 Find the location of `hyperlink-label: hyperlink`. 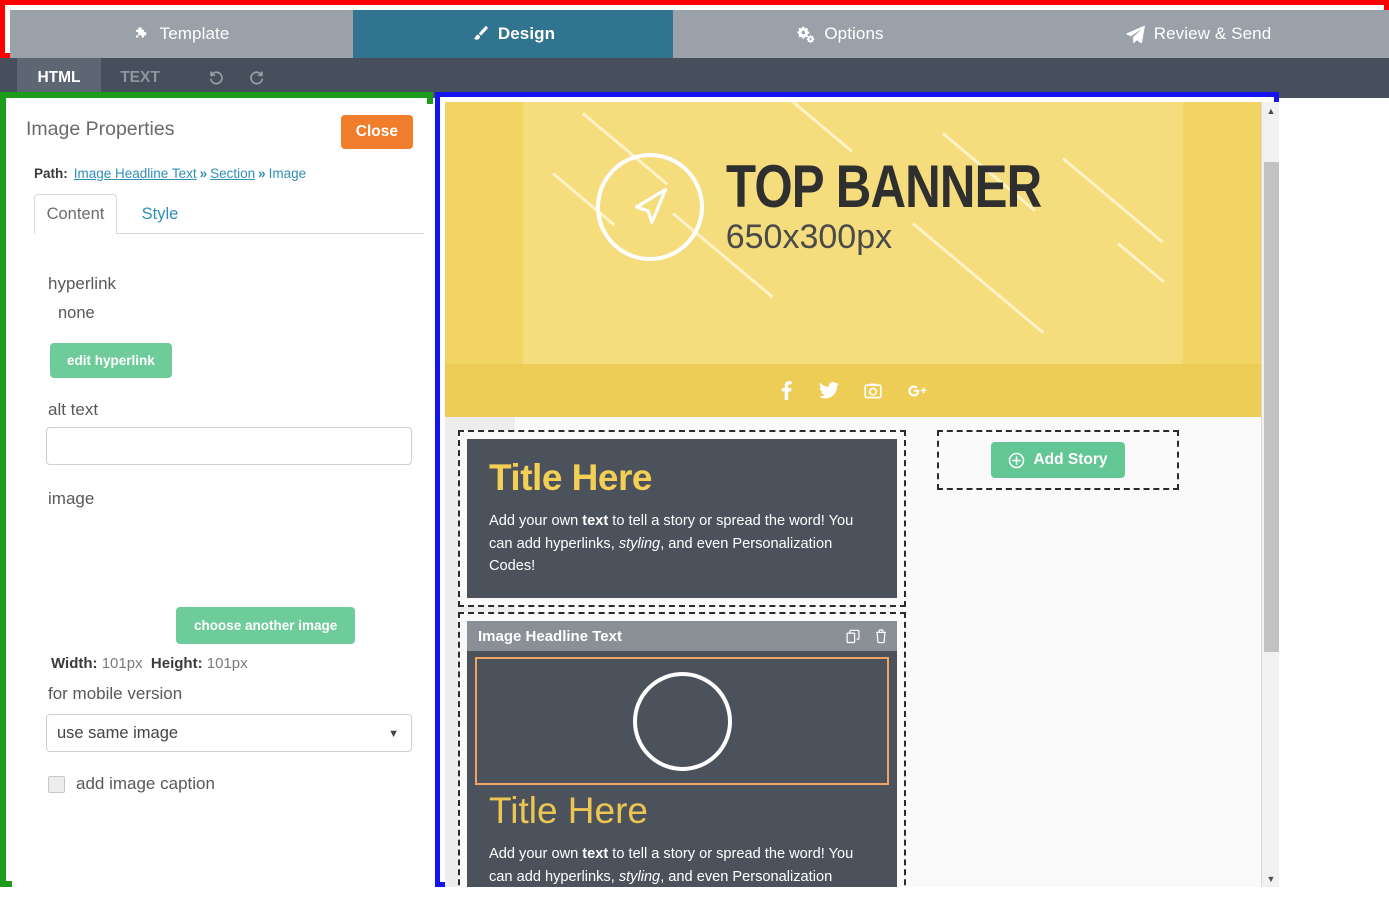

hyperlink-label: hyperlink is located at coordinates (82, 283).